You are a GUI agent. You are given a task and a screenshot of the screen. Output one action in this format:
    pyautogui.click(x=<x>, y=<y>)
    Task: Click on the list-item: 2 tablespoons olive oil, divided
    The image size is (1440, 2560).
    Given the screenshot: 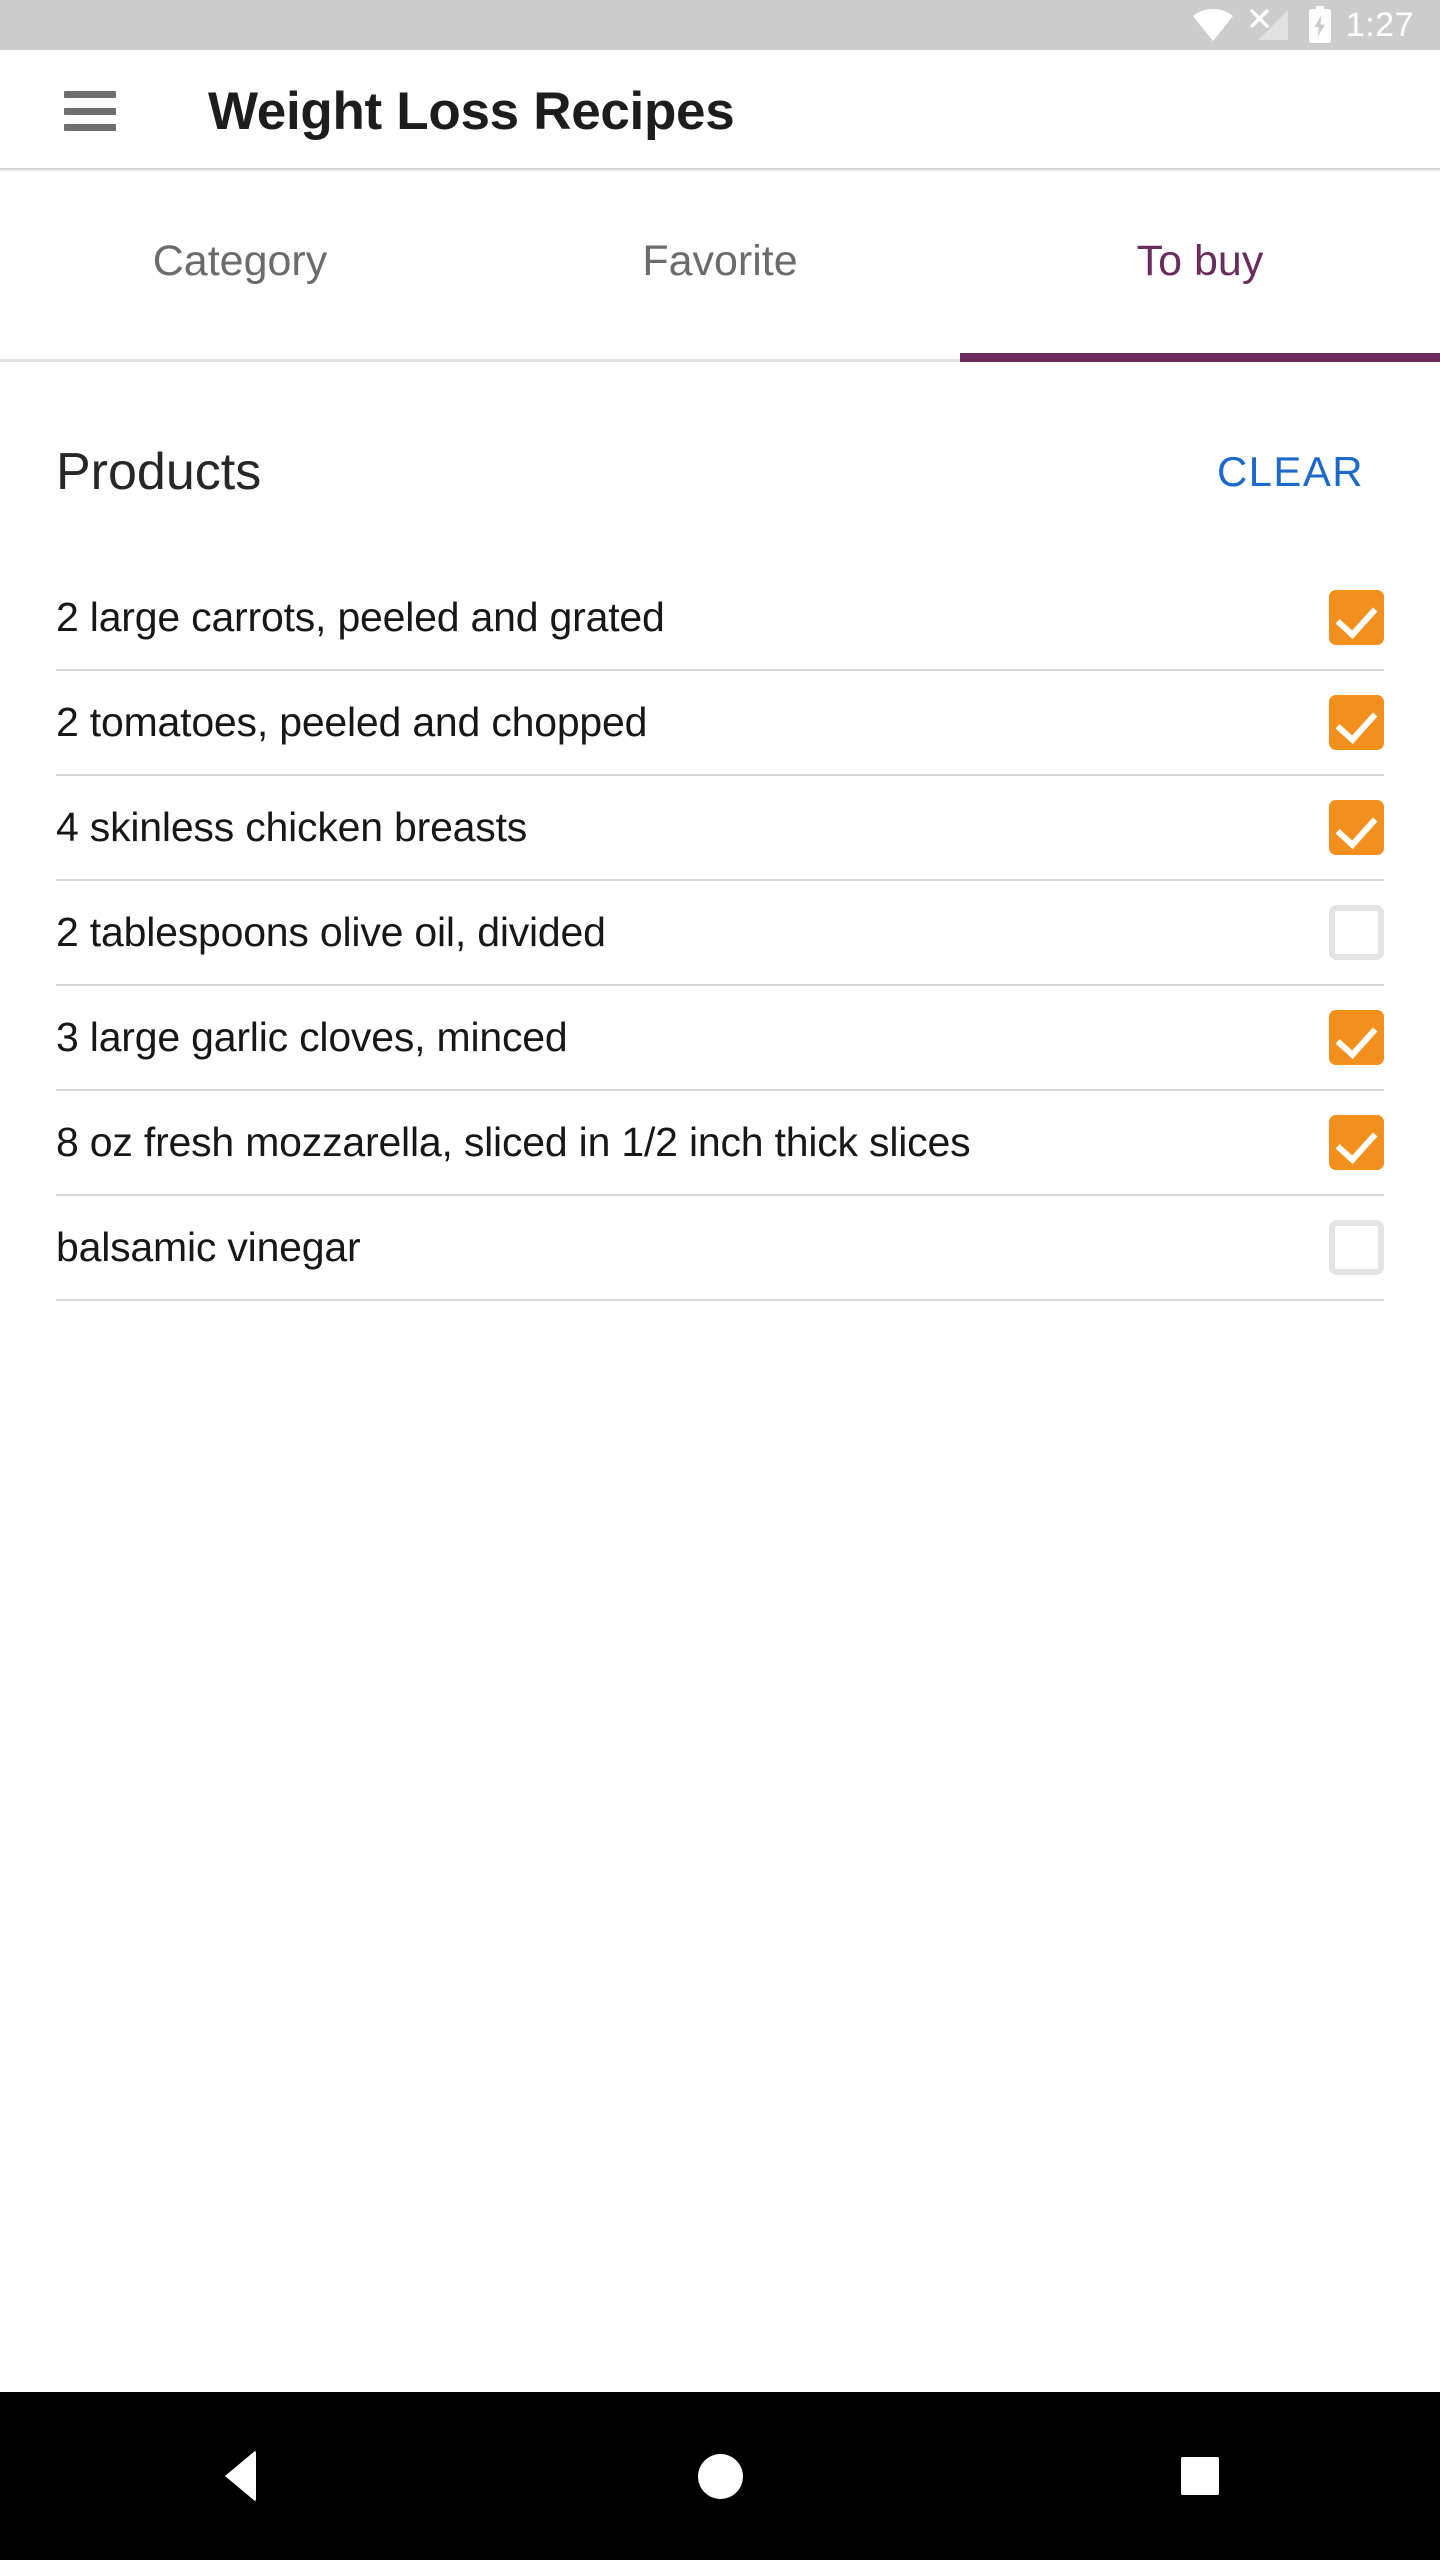 What is the action you would take?
    pyautogui.click(x=720, y=932)
    